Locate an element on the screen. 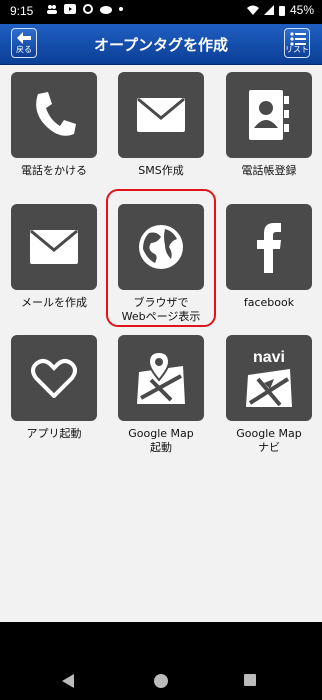 The width and height of the screenshot is (322, 700). tile-phone-call: 電話をかける is located at coordinates (54, 125).